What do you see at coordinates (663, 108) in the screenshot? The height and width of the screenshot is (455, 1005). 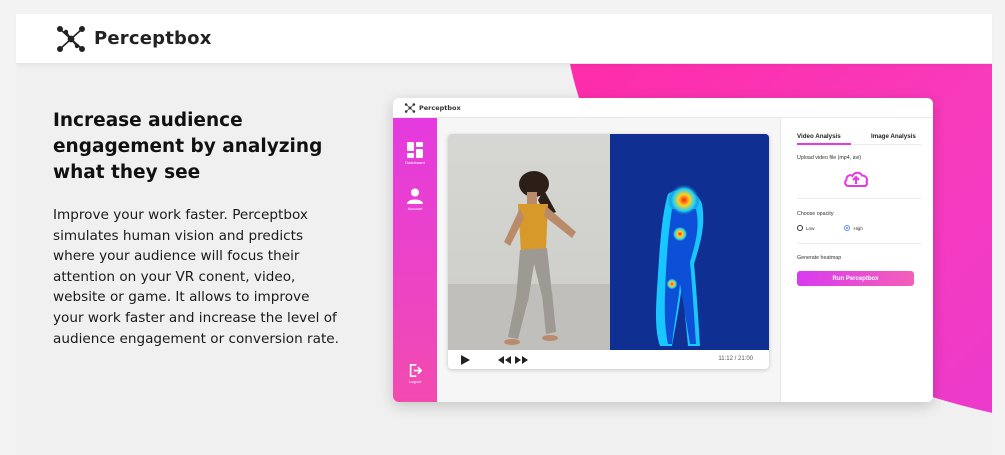 I see `app-header: Perceptbox` at bounding box center [663, 108].